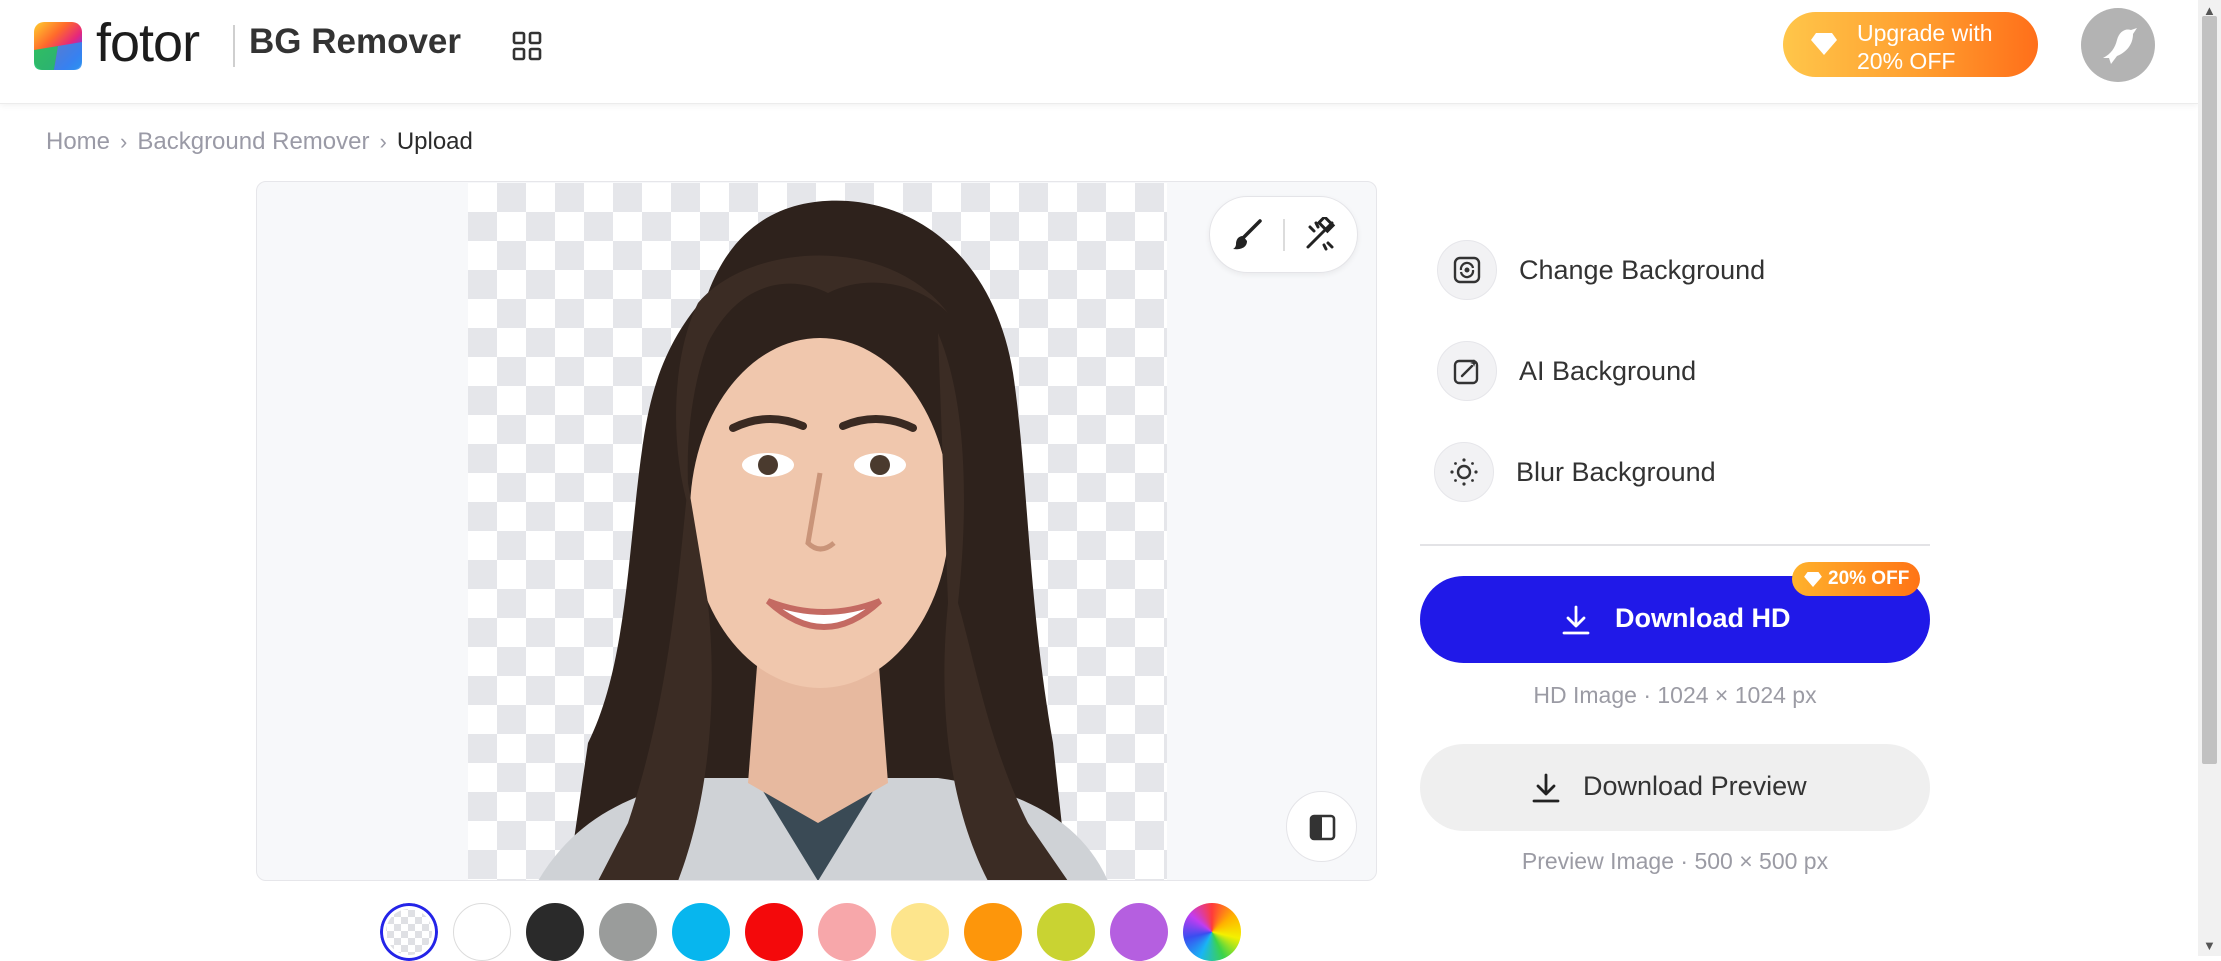  Describe the element at coordinates (1695, 786) in the screenshot. I see `download-preview-label: Download Preview` at that location.